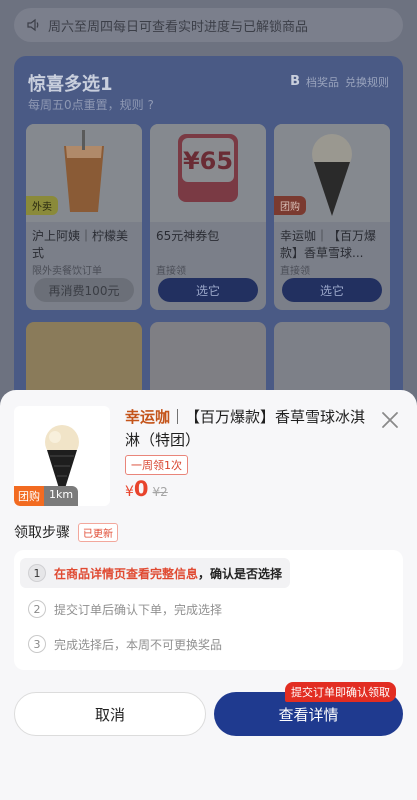 The width and height of the screenshot is (417, 800). What do you see at coordinates (367, 82) in the screenshot?
I see `rules-link: 兑换规则` at bounding box center [367, 82].